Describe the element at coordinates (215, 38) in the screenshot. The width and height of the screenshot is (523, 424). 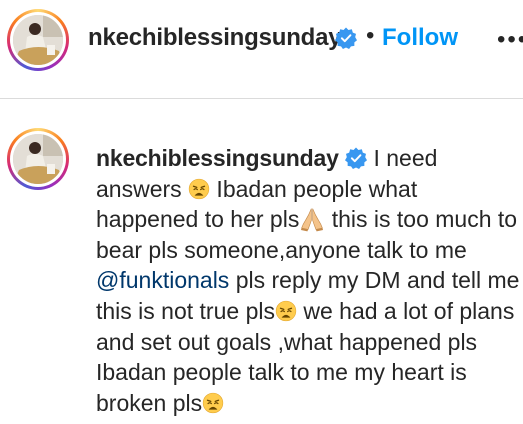
I see `post-author-username: nkechiblessingsunday` at that location.